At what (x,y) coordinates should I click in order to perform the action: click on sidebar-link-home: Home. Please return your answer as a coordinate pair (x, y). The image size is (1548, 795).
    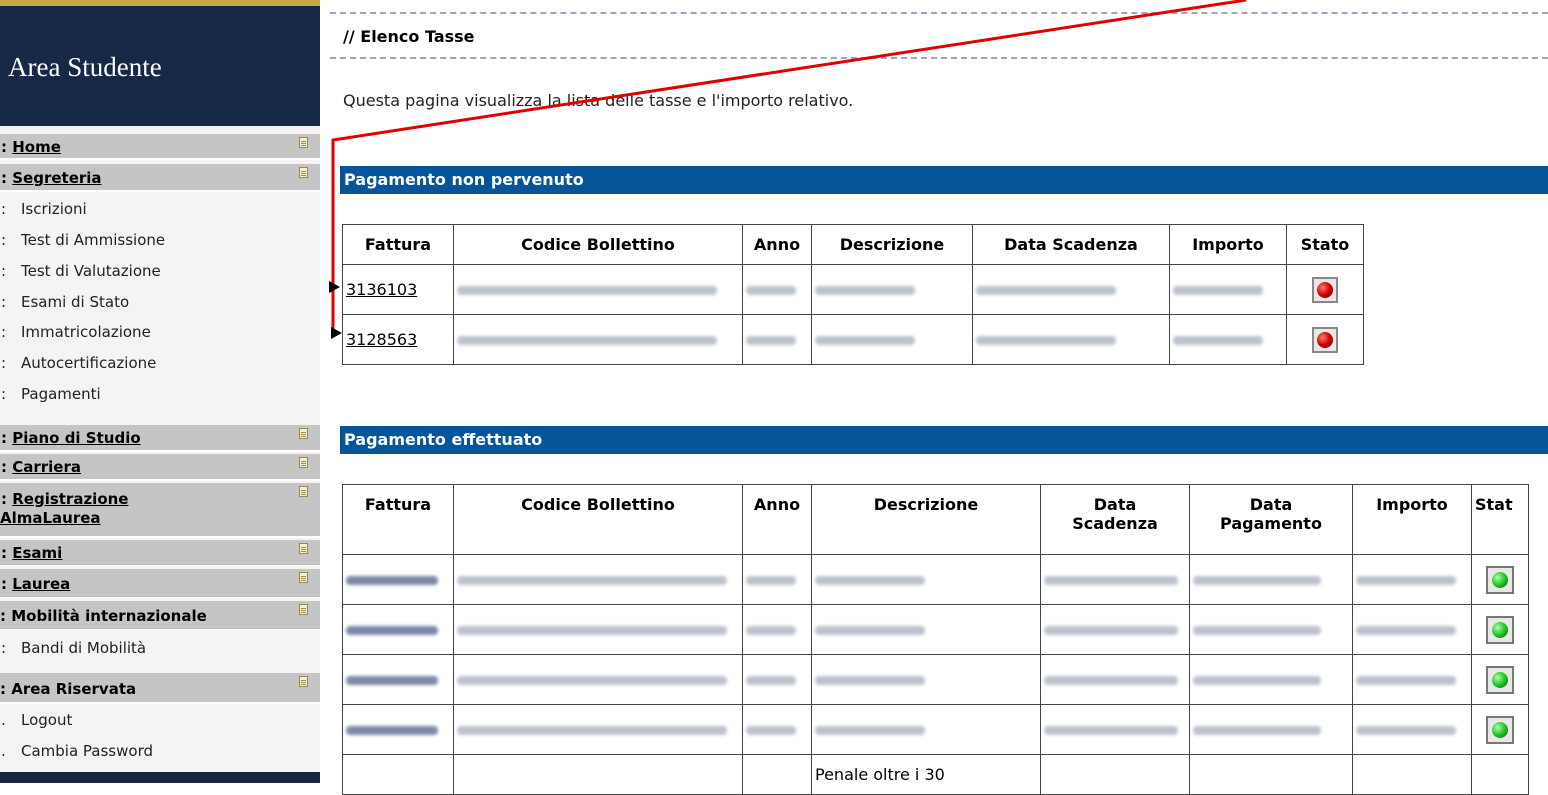
    Looking at the image, I should click on (36, 147).